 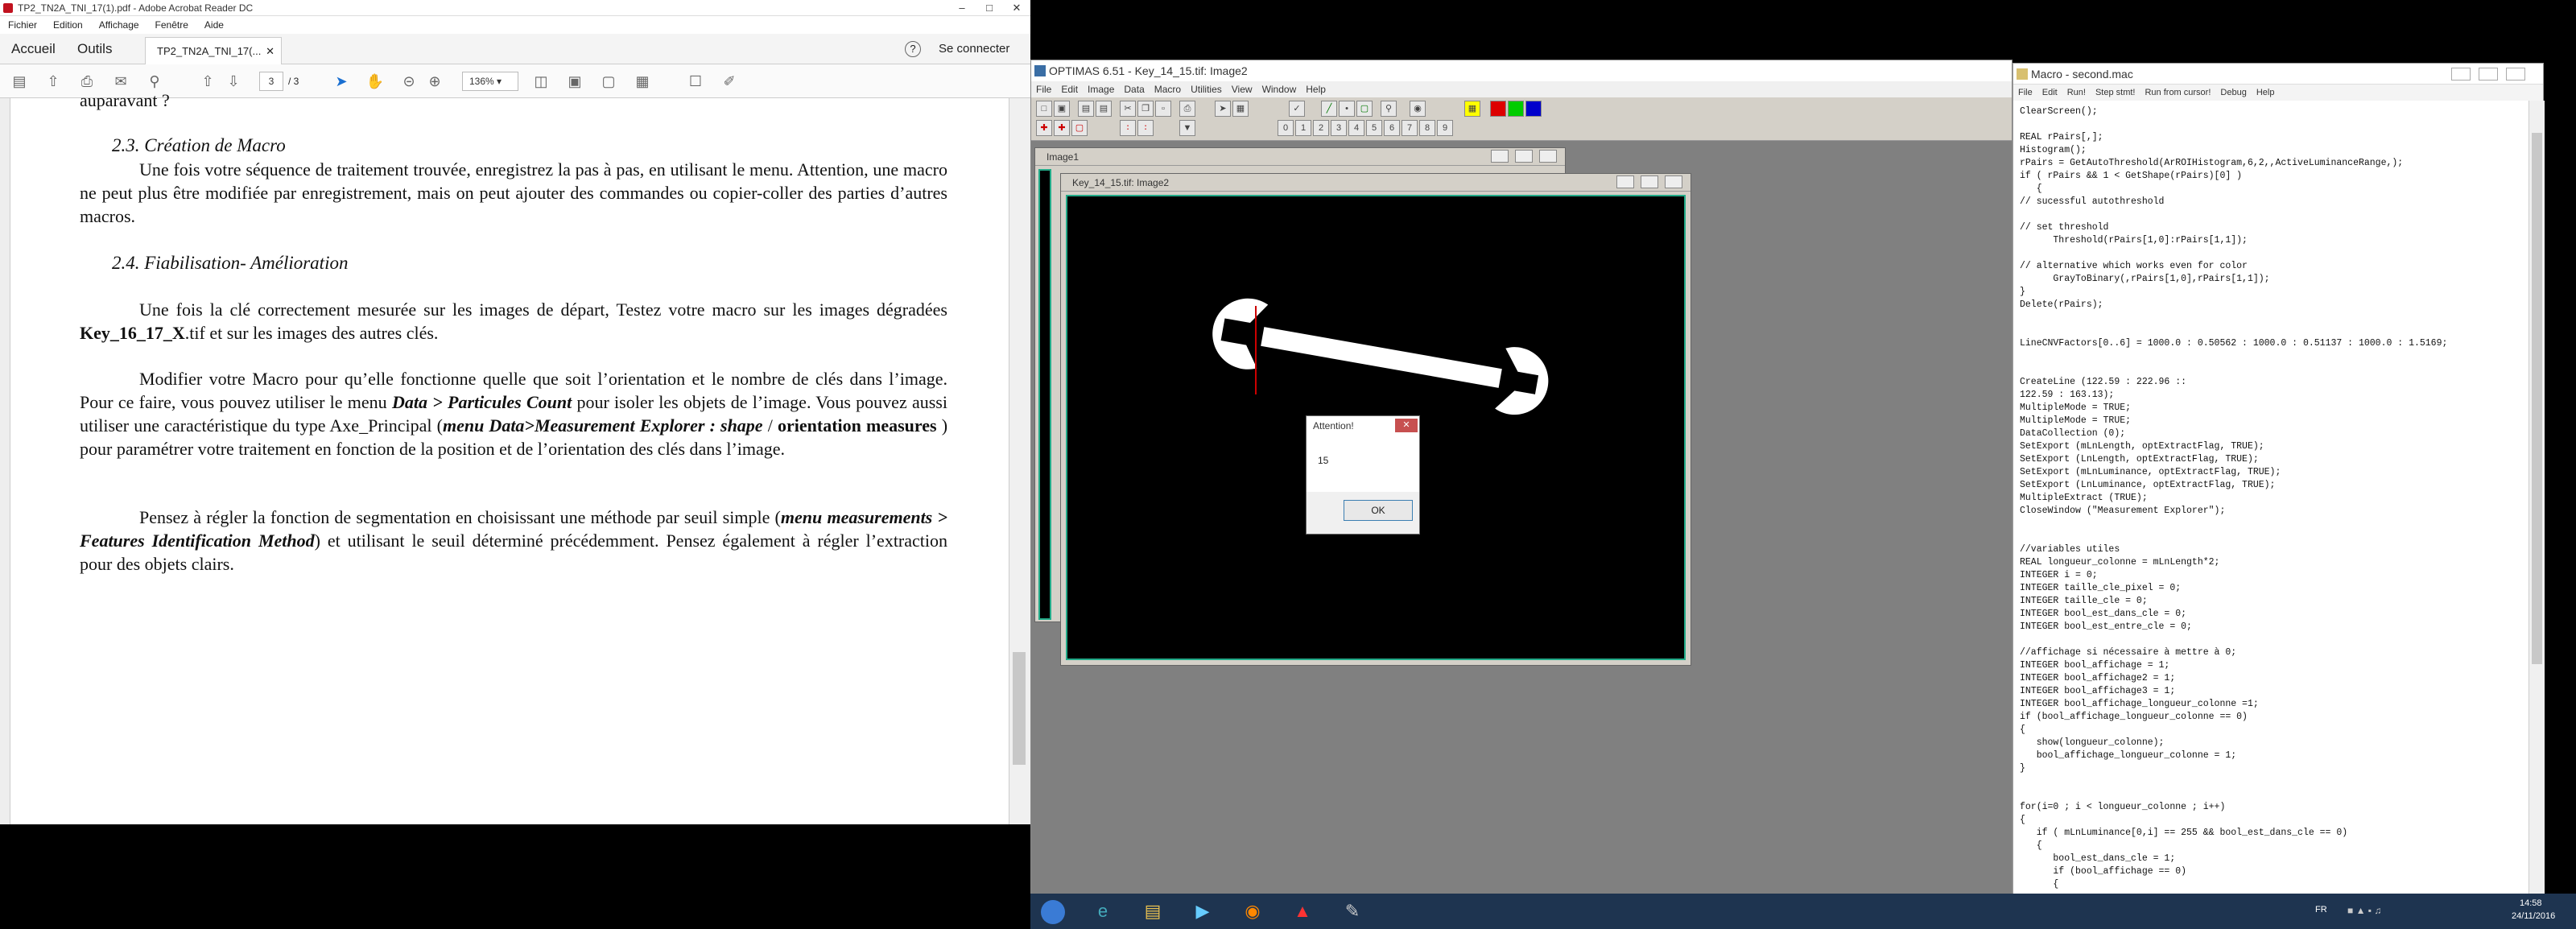 What do you see at coordinates (1187, 109) in the screenshot?
I see `print-icon: ⎙` at bounding box center [1187, 109].